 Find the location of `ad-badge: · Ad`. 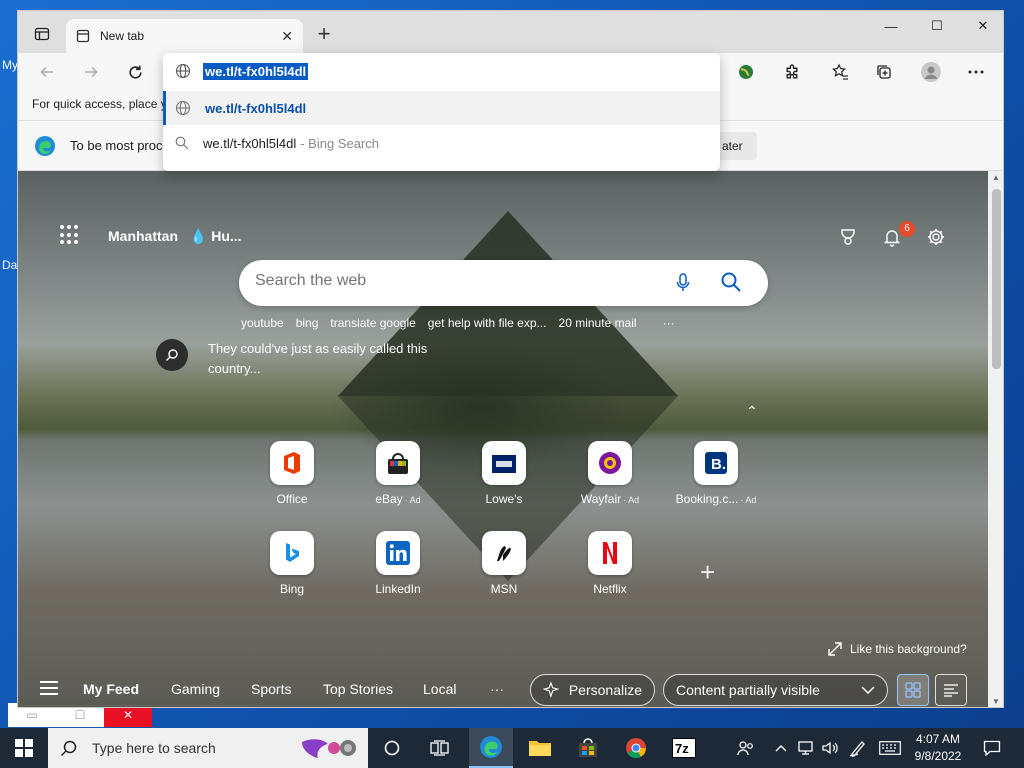

ad-badge: · Ad is located at coordinates (631, 500).